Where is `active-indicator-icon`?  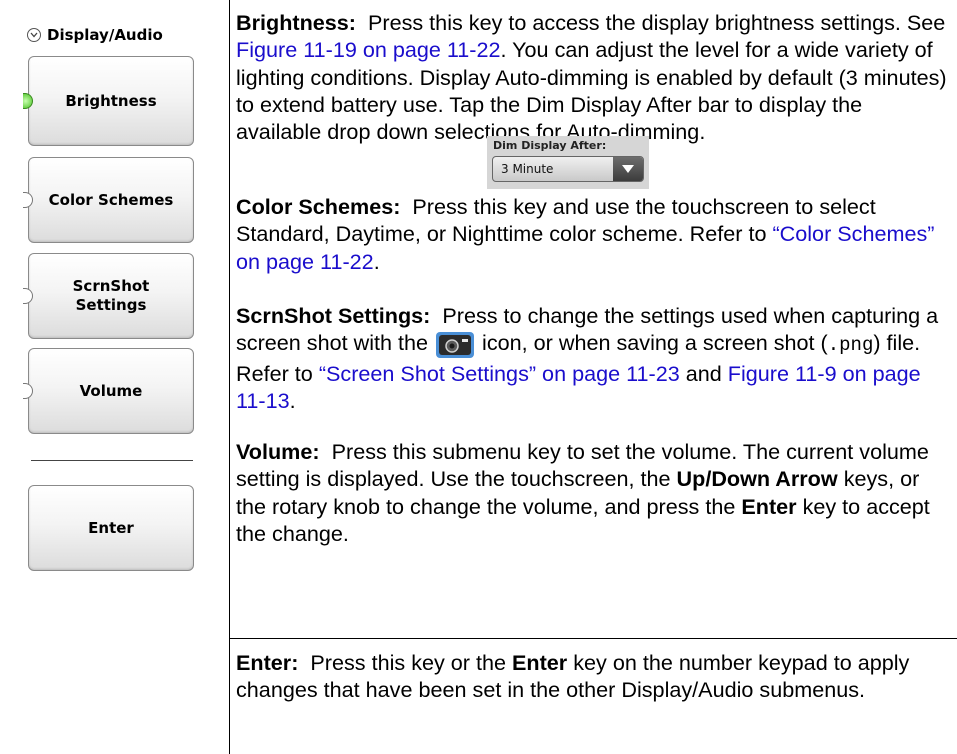 active-indicator-icon is located at coordinates (28, 101).